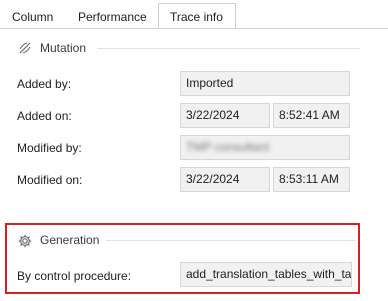 The width and height of the screenshot is (388, 301). What do you see at coordinates (311, 115) in the screenshot?
I see `added-on-time-field: 8:52:41 AM` at bounding box center [311, 115].